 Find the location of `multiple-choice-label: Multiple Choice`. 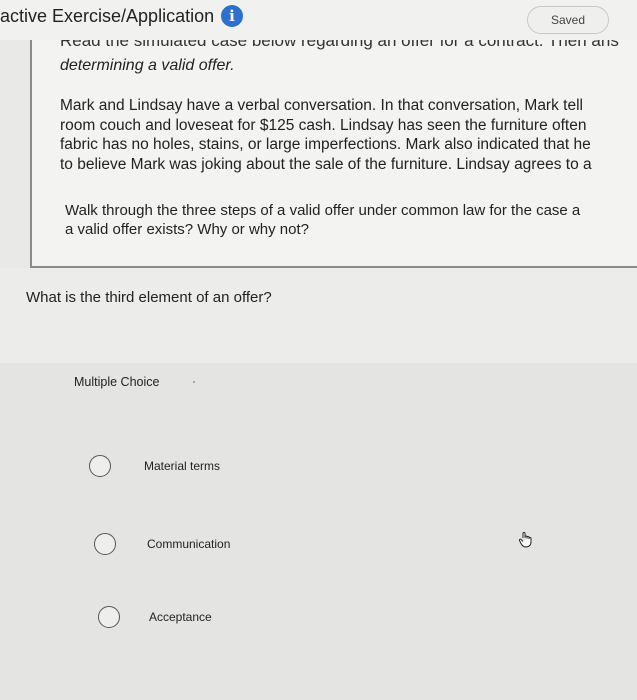

multiple-choice-label: Multiple Choice is located at coordinates (117, 382).